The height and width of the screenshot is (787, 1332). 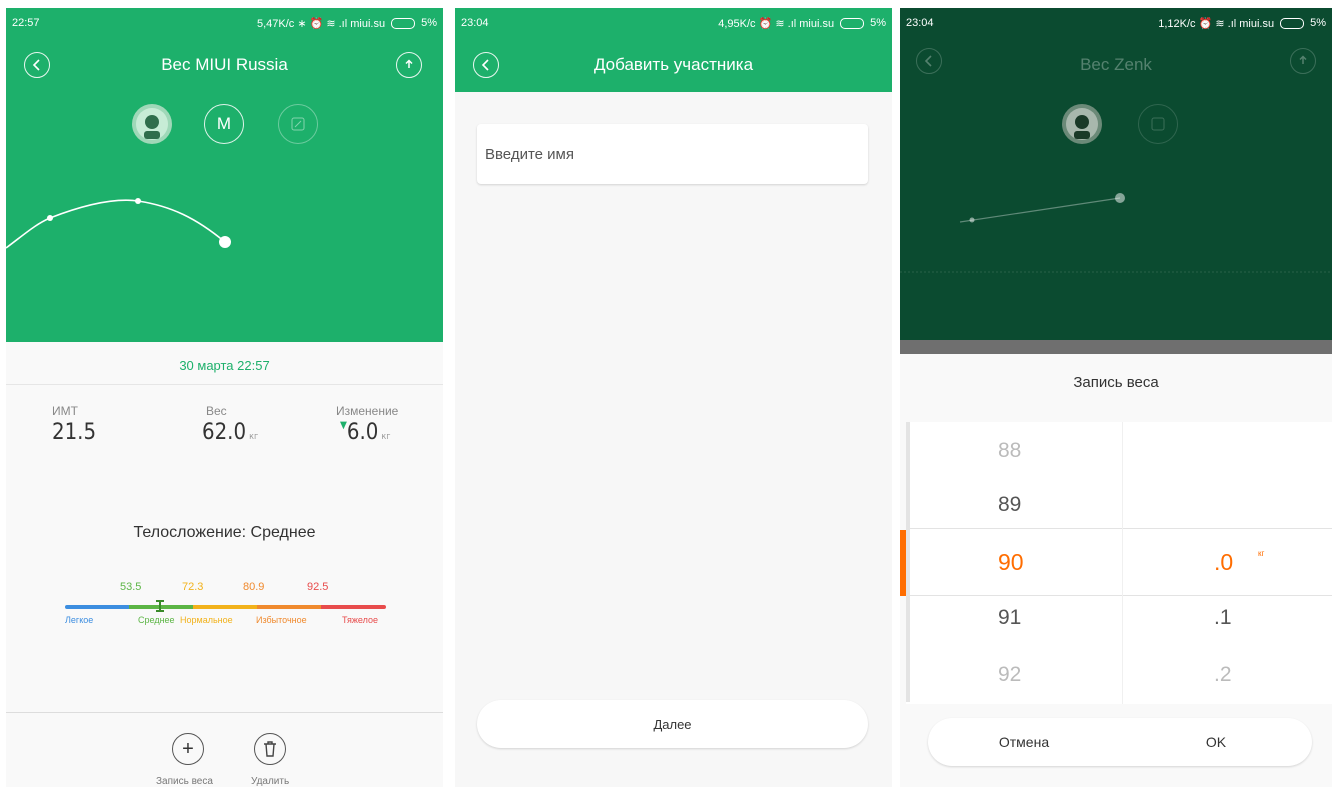 What do you see at coordinates (224, 23) in the screenshot?
I see `status-bar: 22:57 5,47K/c ∗ ⏰ ≋ .ıl miui.su 5%` at bounding box center [224, 23].